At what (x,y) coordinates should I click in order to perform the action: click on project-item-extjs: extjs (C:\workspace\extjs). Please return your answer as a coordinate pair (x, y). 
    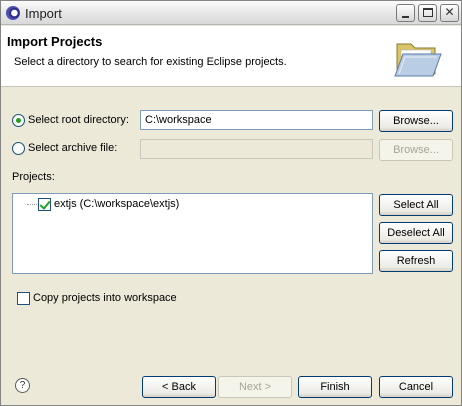
    Looking at the image, I should click on (116, 204).